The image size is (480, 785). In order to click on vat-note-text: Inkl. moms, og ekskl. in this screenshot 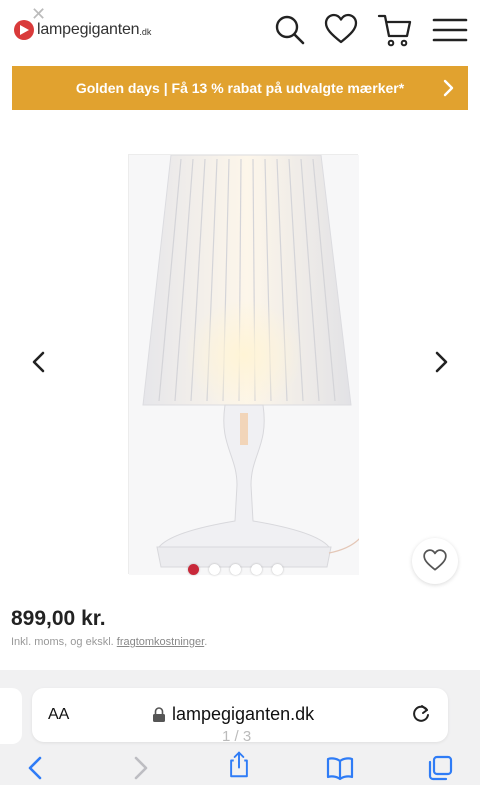, I will do `click(64, 642)`.